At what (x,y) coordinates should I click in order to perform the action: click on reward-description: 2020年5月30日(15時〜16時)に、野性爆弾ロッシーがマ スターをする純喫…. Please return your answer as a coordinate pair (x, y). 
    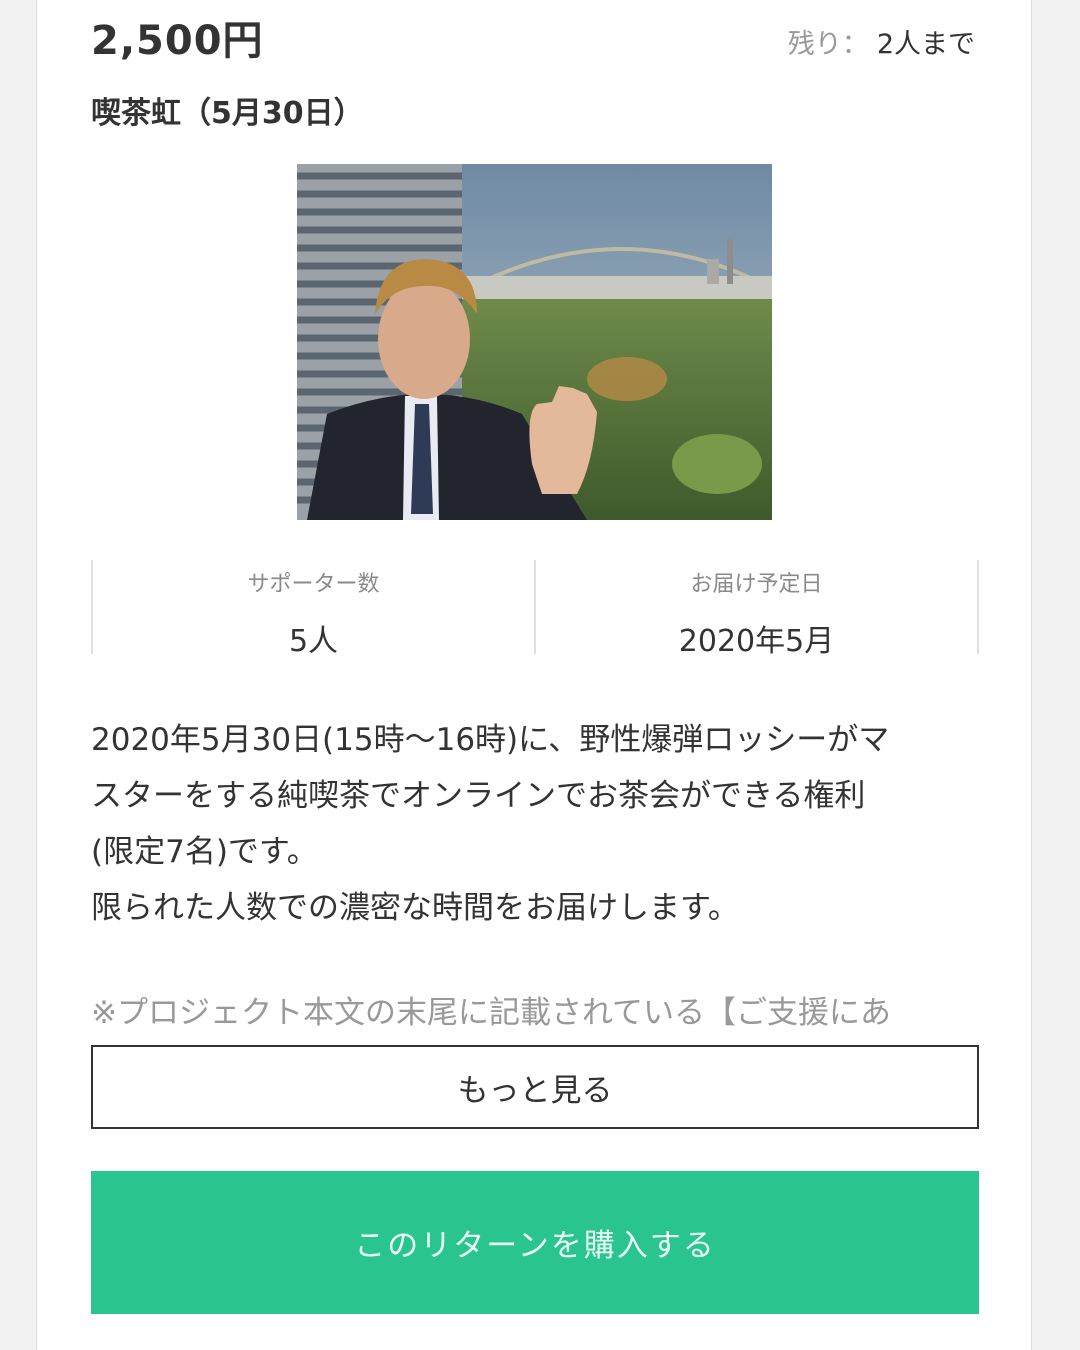
    Looking at the image, I should click on (537, 824).